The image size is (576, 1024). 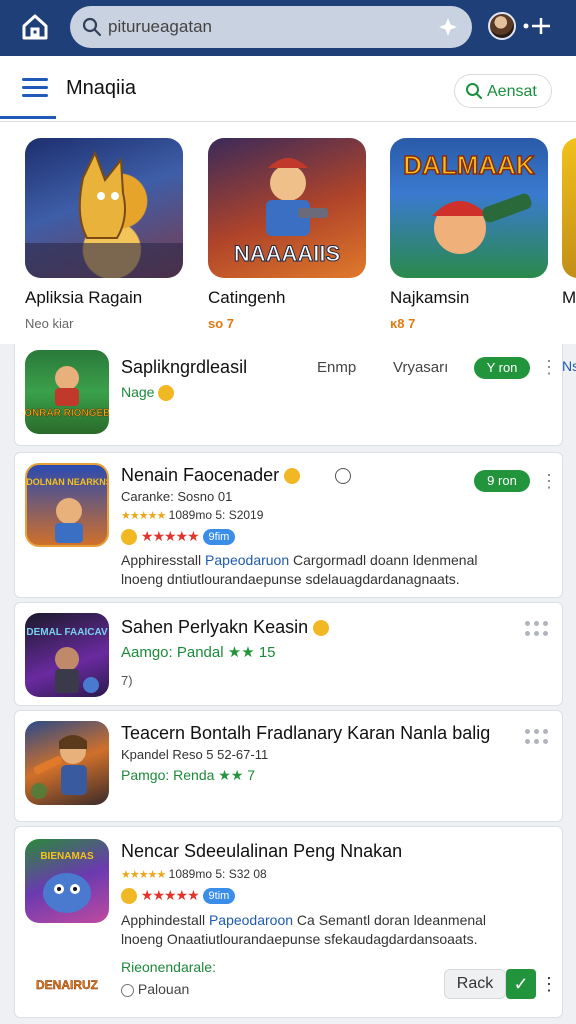 What do you see at coordinates (67, 881) in the screenshot?
I see `app-icon: BIENAMAS` at bounding box center [67, 881].